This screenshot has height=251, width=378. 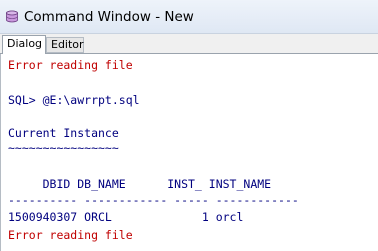 What do you see at coordinates (63, 148) in the screenshot?
I see `console-line-underline: ~~~~~~~~~~~~~~~~` at bounding box center [63, 148].